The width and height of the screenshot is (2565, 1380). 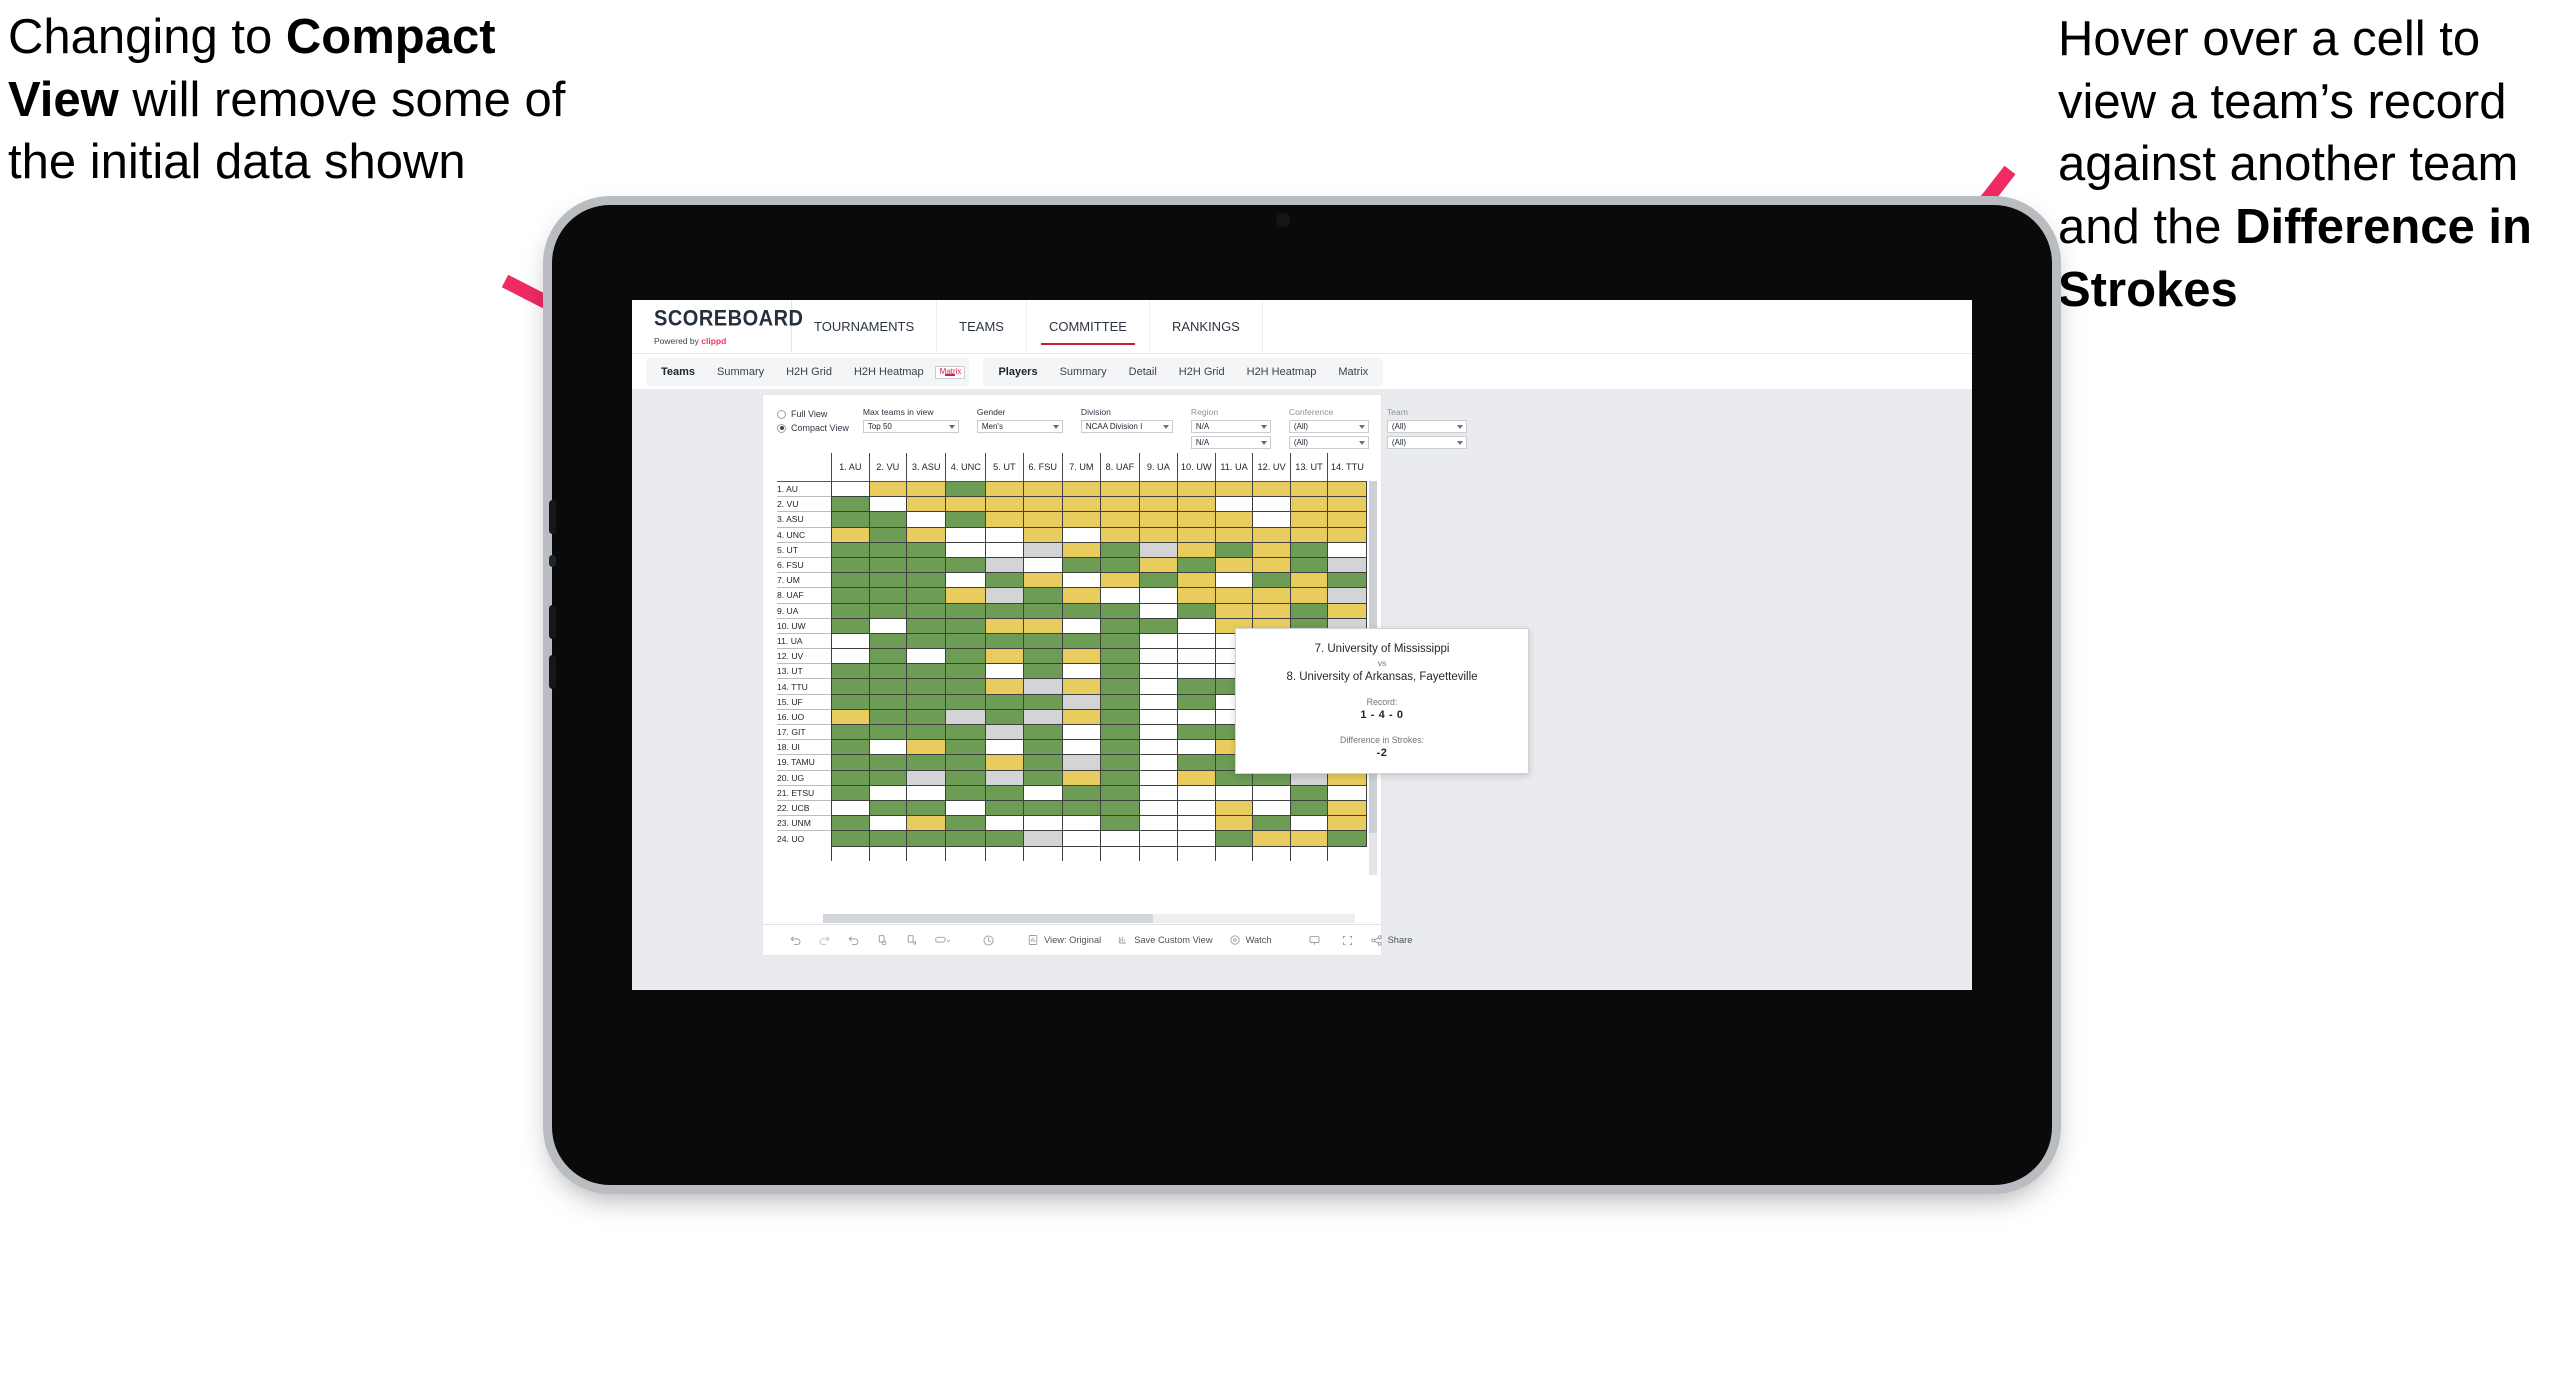 I want to click on pause-icon, so click(x=988, y=940).